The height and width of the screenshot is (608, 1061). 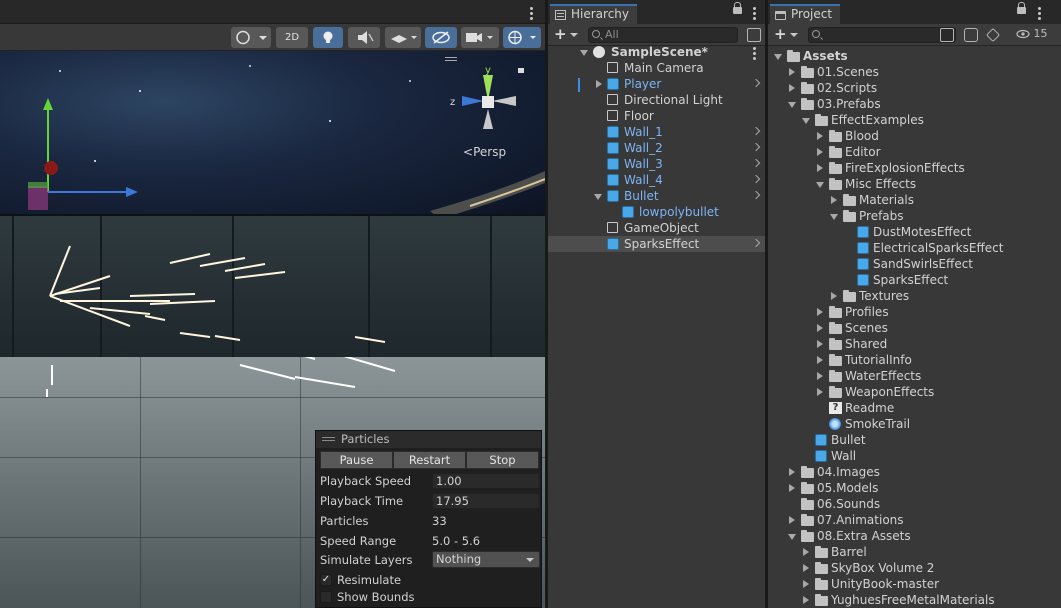 What do you see at coordinates (754, 35) in the screenshot?
I see `search-by-type-icon` at bounding box center [754, 35].